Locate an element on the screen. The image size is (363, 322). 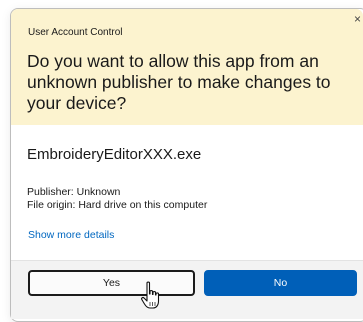
show-more-details-link: Show more details is located at coordinates (71, 235).